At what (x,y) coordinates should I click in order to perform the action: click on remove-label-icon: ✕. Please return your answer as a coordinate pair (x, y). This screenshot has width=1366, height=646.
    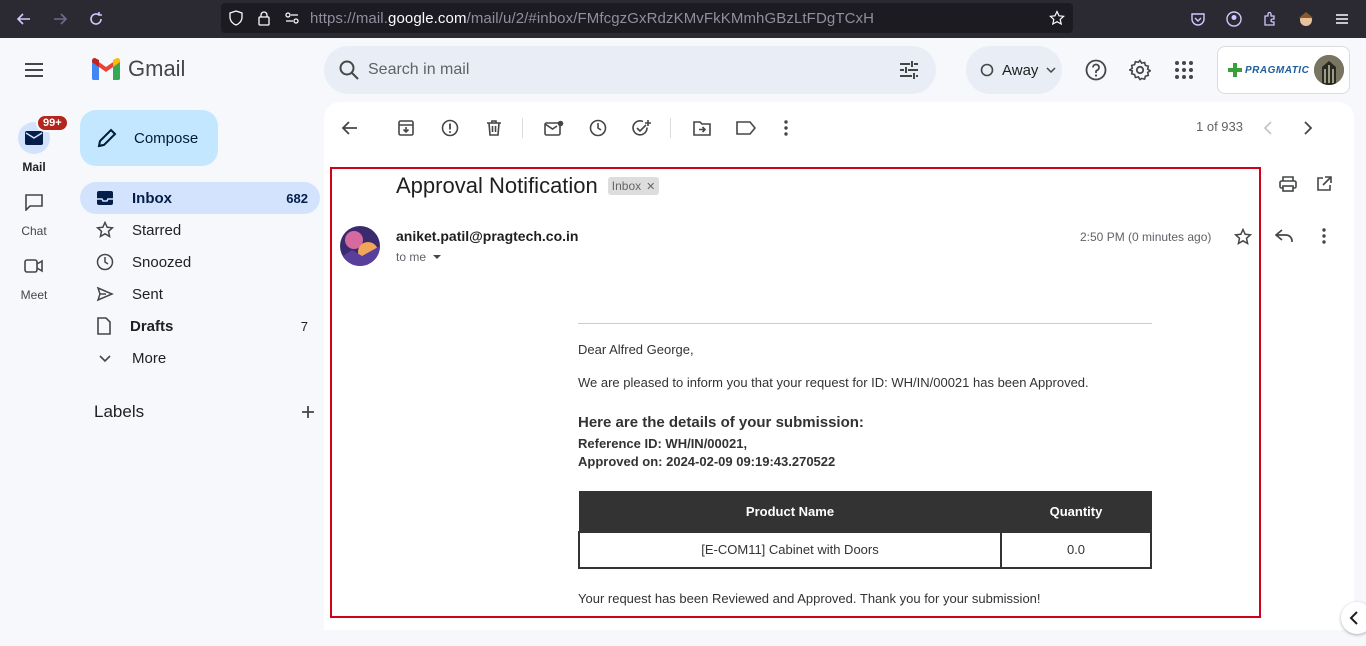
    Looking at the image, I should click on (650, 186).